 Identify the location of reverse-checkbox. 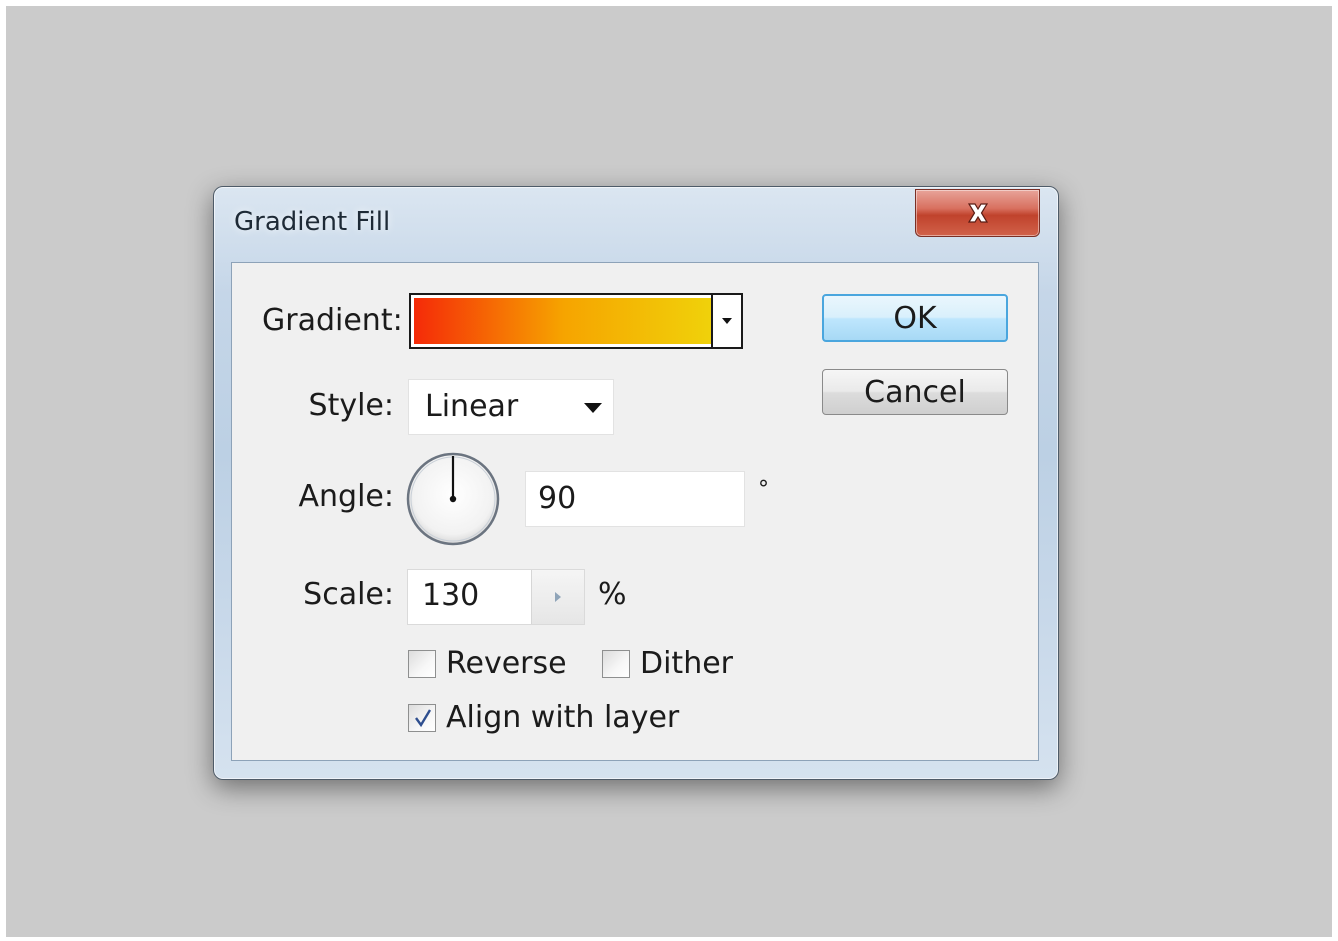
(422, 663).